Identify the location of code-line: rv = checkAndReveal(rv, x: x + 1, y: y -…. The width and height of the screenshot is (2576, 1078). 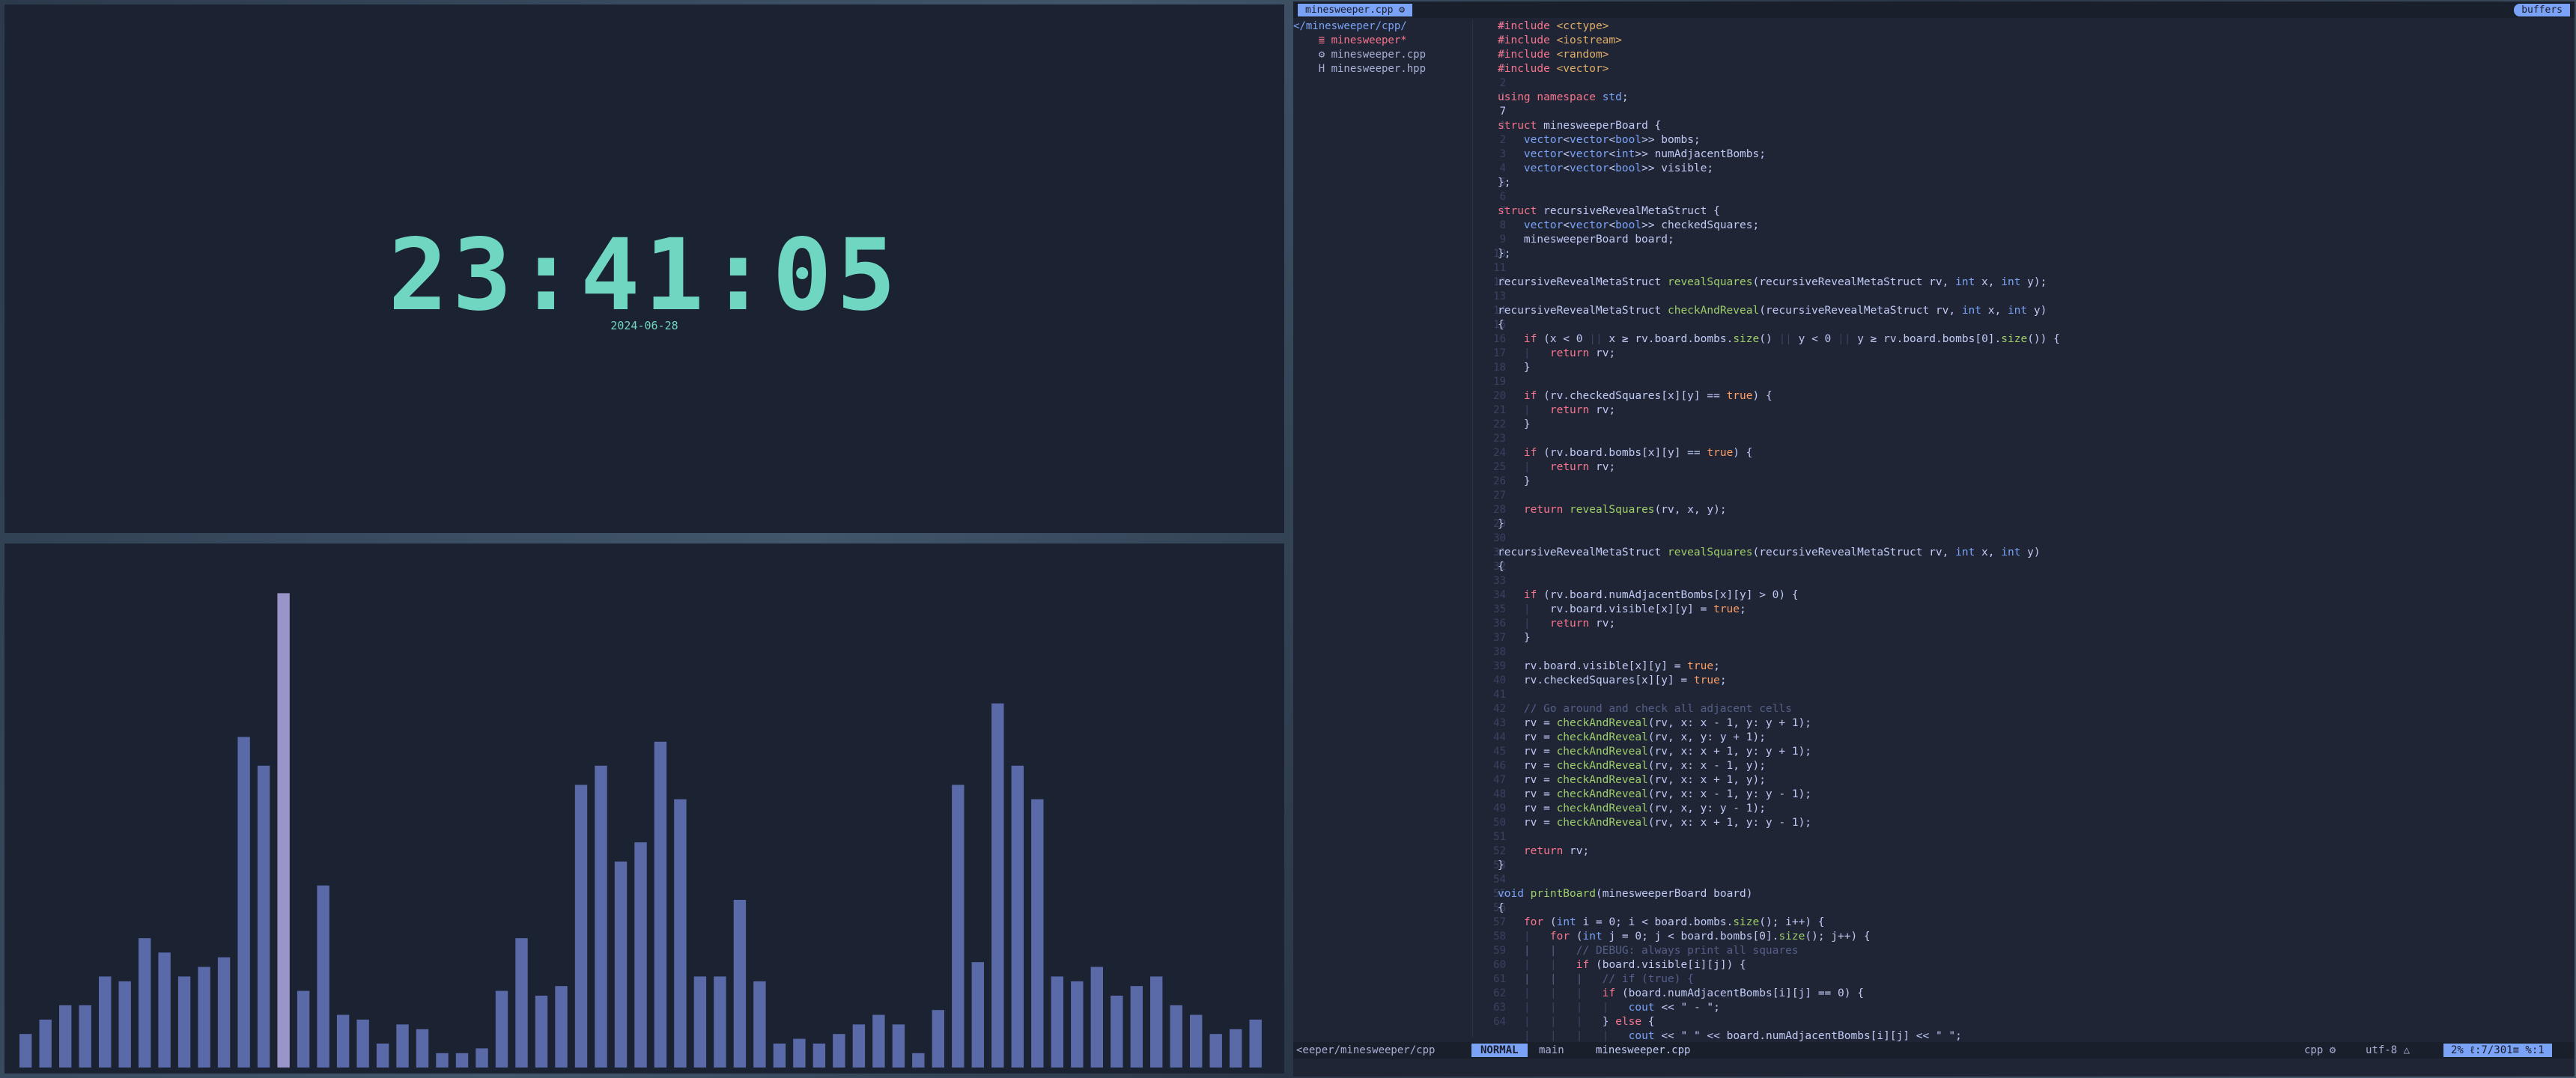
(2022, 823).